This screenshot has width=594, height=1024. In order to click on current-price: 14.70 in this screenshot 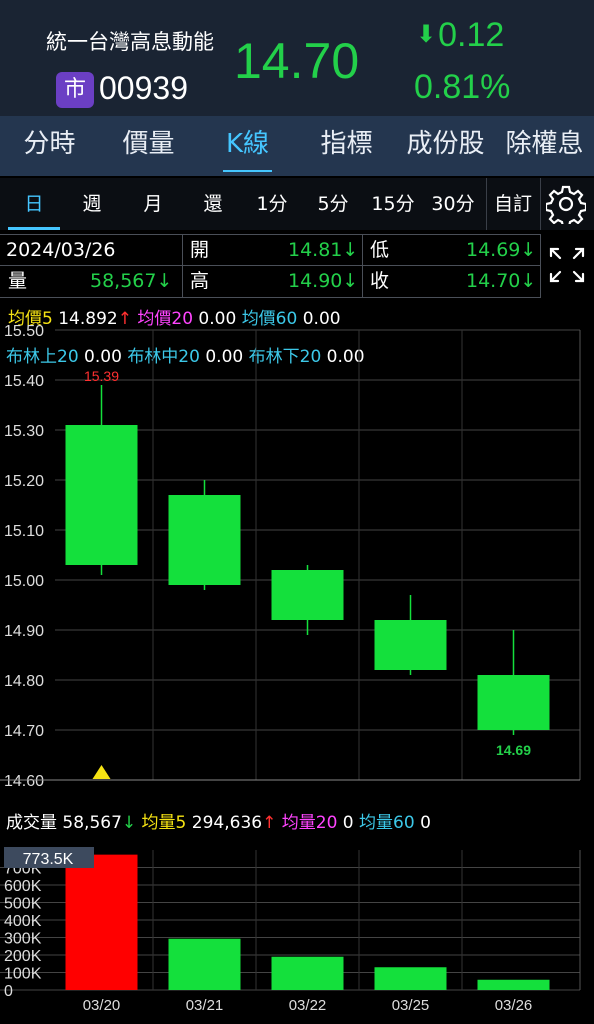, I will do `click(297, 61)`.